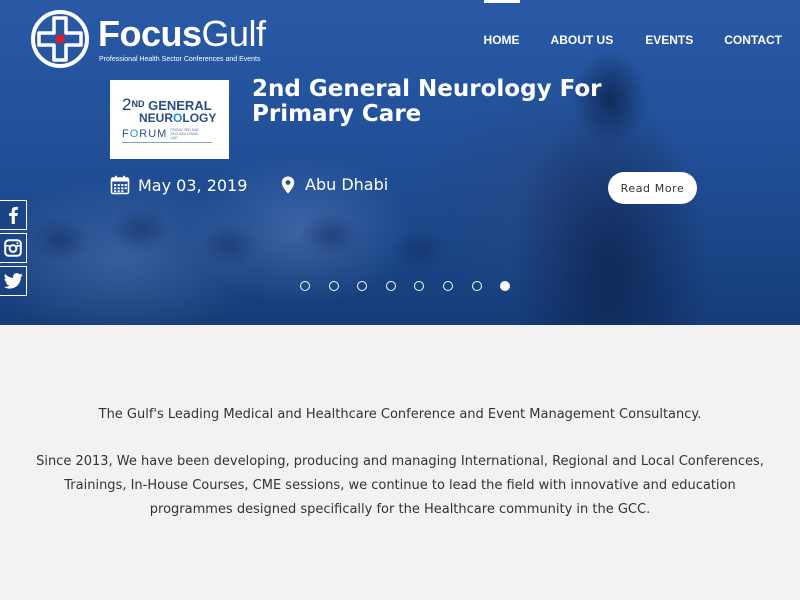  I want to click on thumb-forum: FORUM, so click(144, 134).